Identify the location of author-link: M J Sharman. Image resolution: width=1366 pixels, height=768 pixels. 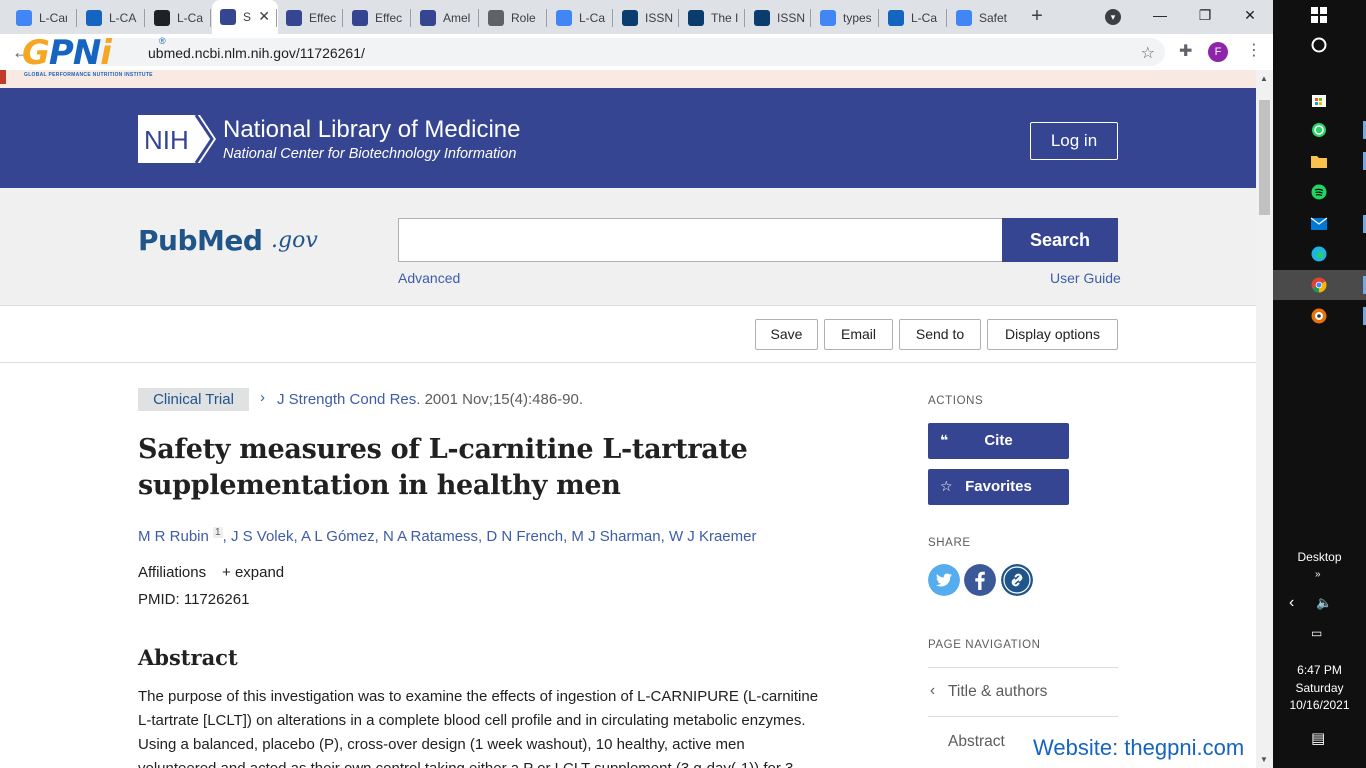
(615, 536).